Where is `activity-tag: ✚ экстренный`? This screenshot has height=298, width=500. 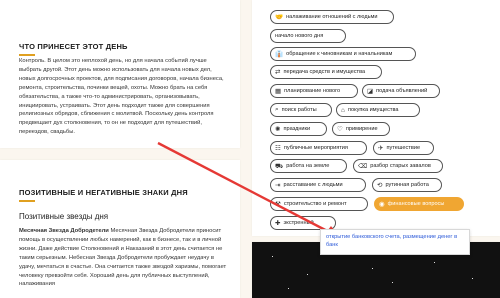
activity-tag: ✚ экстренный is located at coordinates (303, 223).